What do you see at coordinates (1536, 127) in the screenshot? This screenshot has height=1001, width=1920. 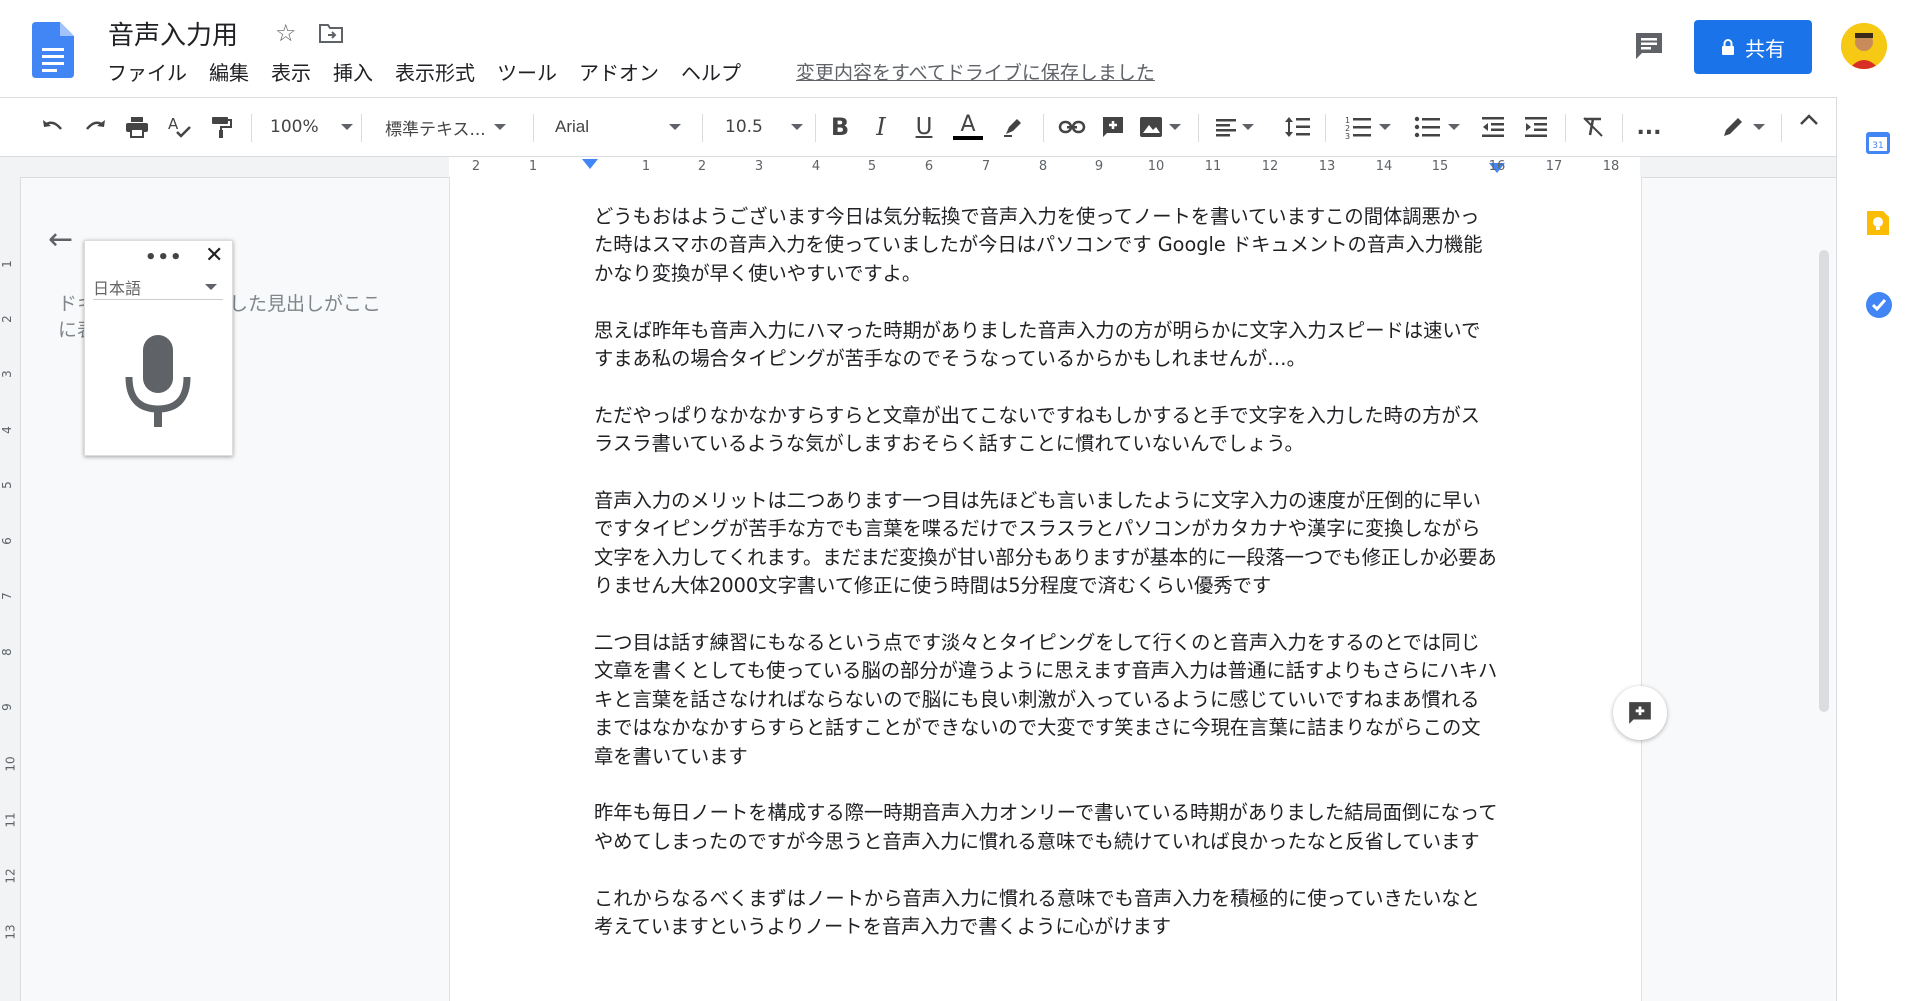 I see `indent-increase-icon` at bounding box center [1536, 127].